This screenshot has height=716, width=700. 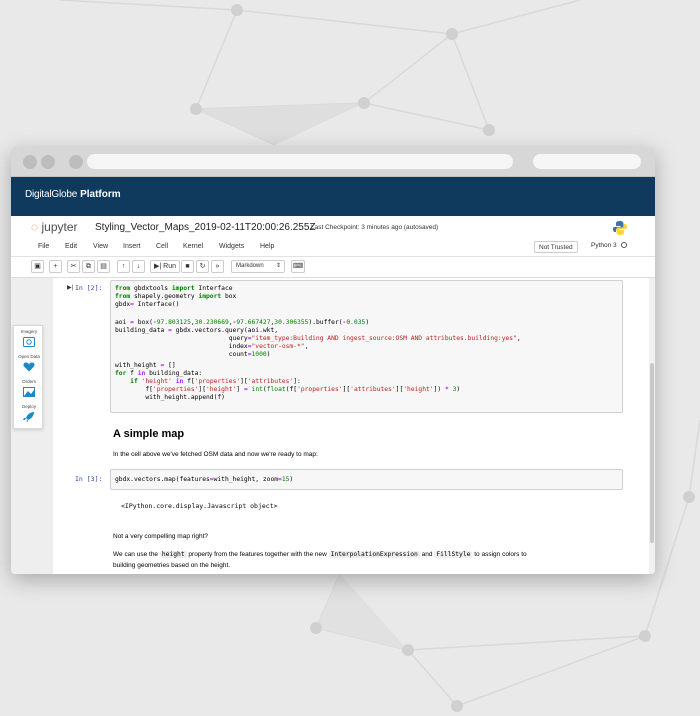 I want to click on run-button: ▶| Run, so click(x=165, y=266).